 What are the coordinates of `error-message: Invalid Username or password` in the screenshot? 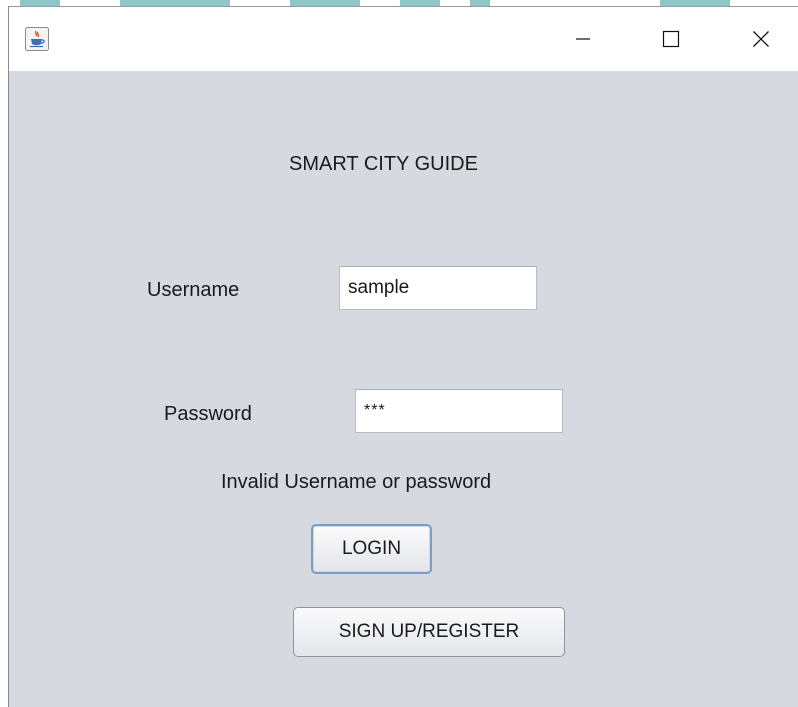 It's located at (356, 482).